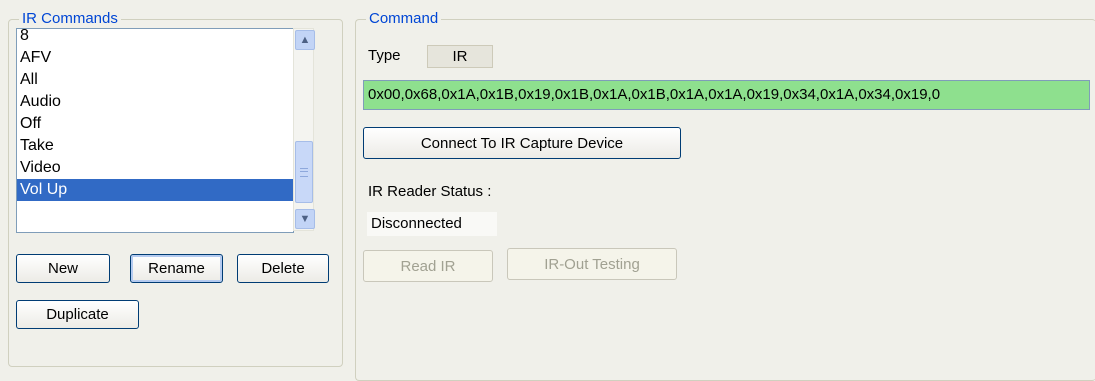 The height and width of the screenshot is (381, 1095). I want to click on ir-commands-group-title: IR Commands, so click(70, 19).